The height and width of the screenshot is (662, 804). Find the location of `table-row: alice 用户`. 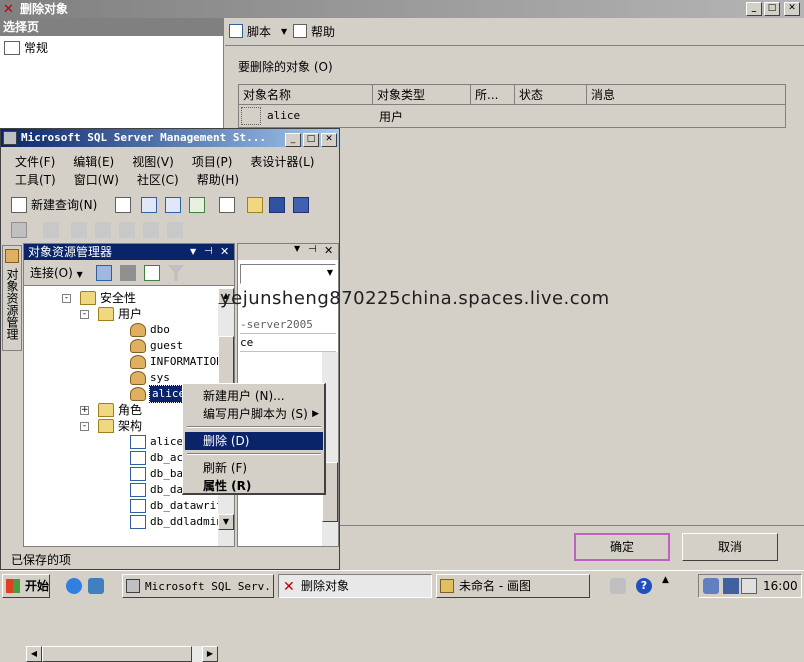

table-row: alice 用户 is located at coordinates (512, 116).